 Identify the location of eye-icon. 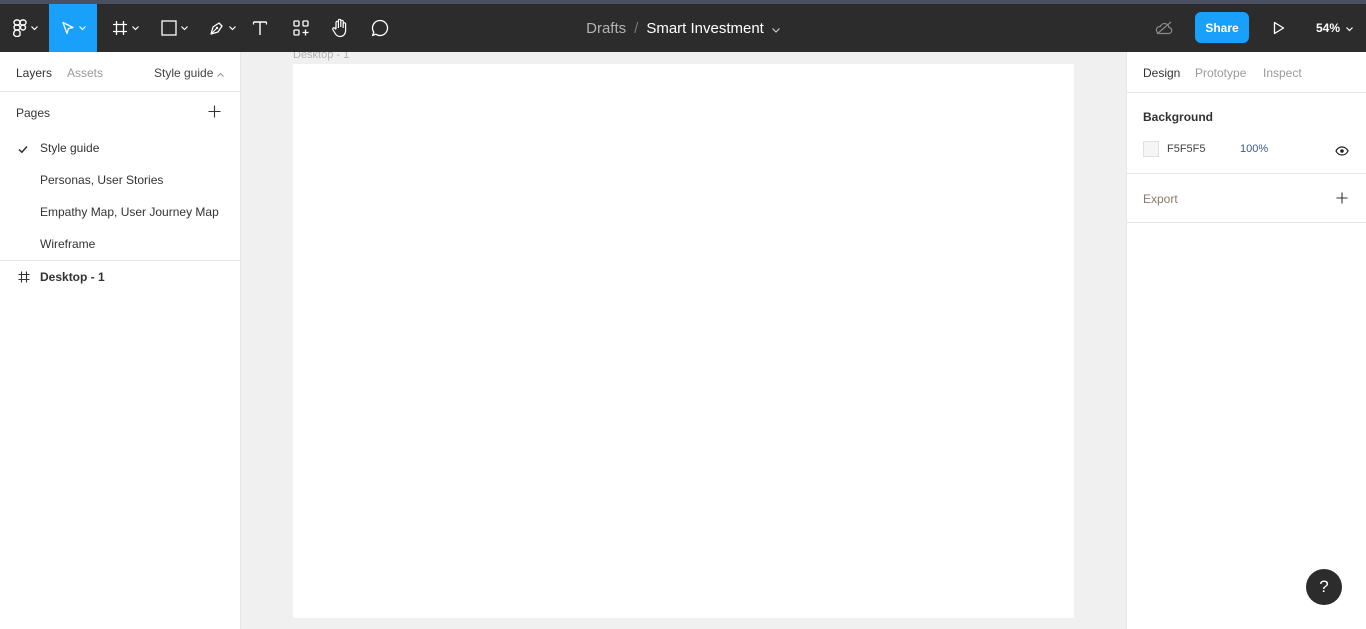
(1342, 151).